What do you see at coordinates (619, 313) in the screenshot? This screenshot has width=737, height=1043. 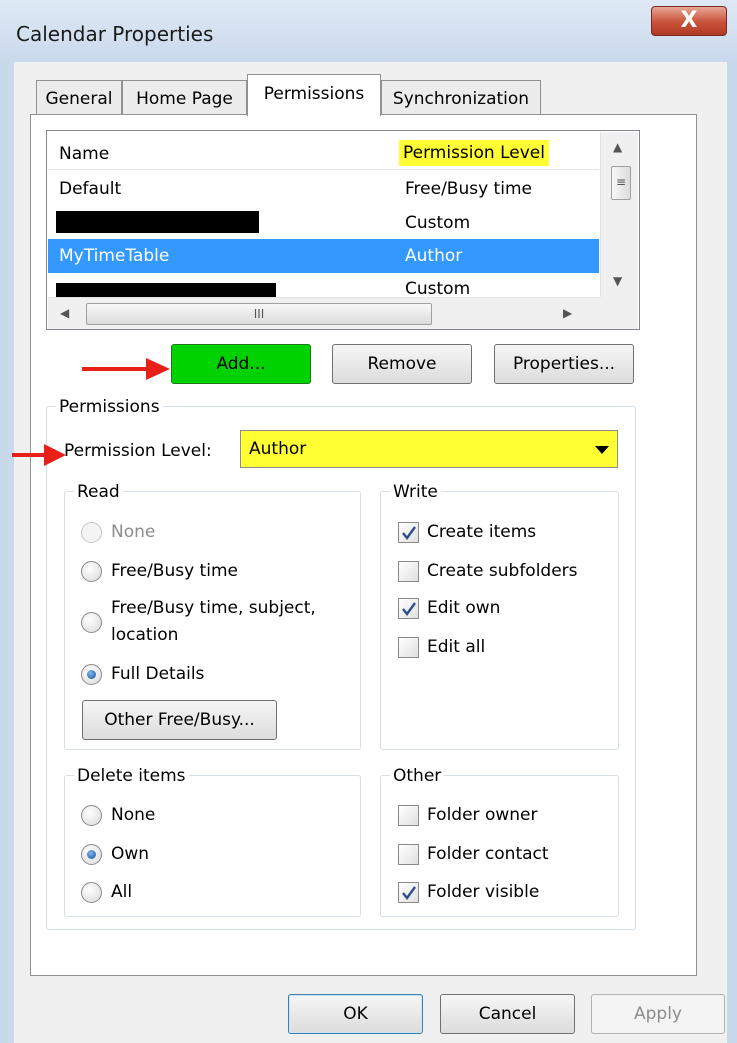 I see `scrollbar-corner` at bounding box center [619, 313].